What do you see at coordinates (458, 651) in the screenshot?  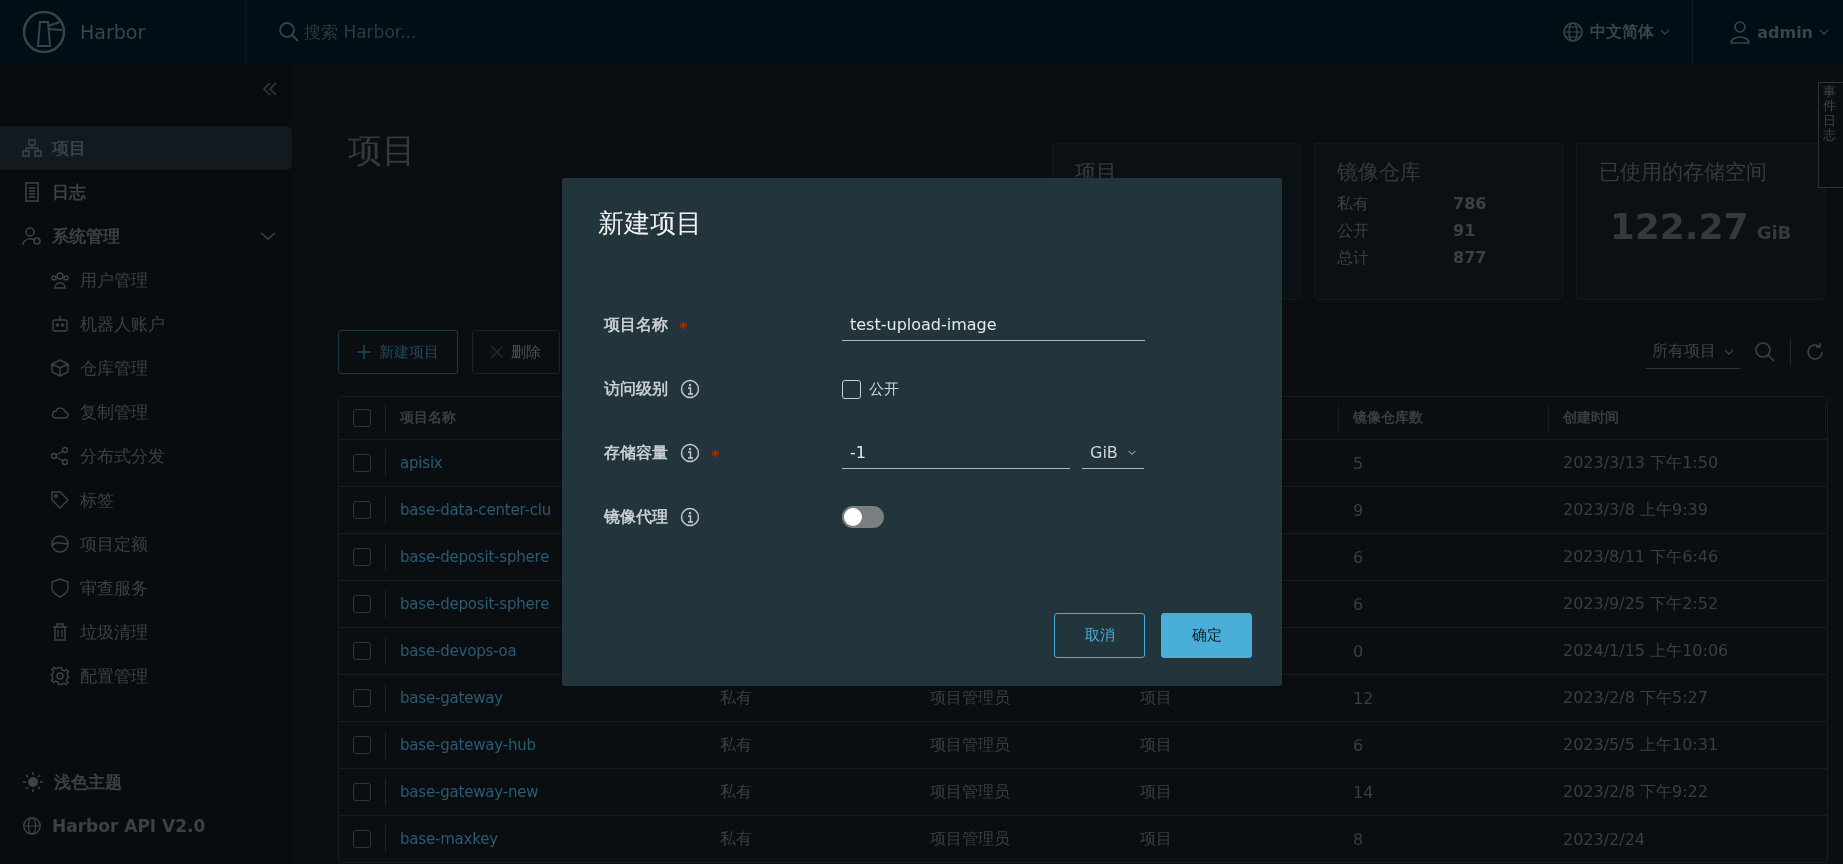 I see `project-link: base-devops-oa` at bounding box center [458, 651].